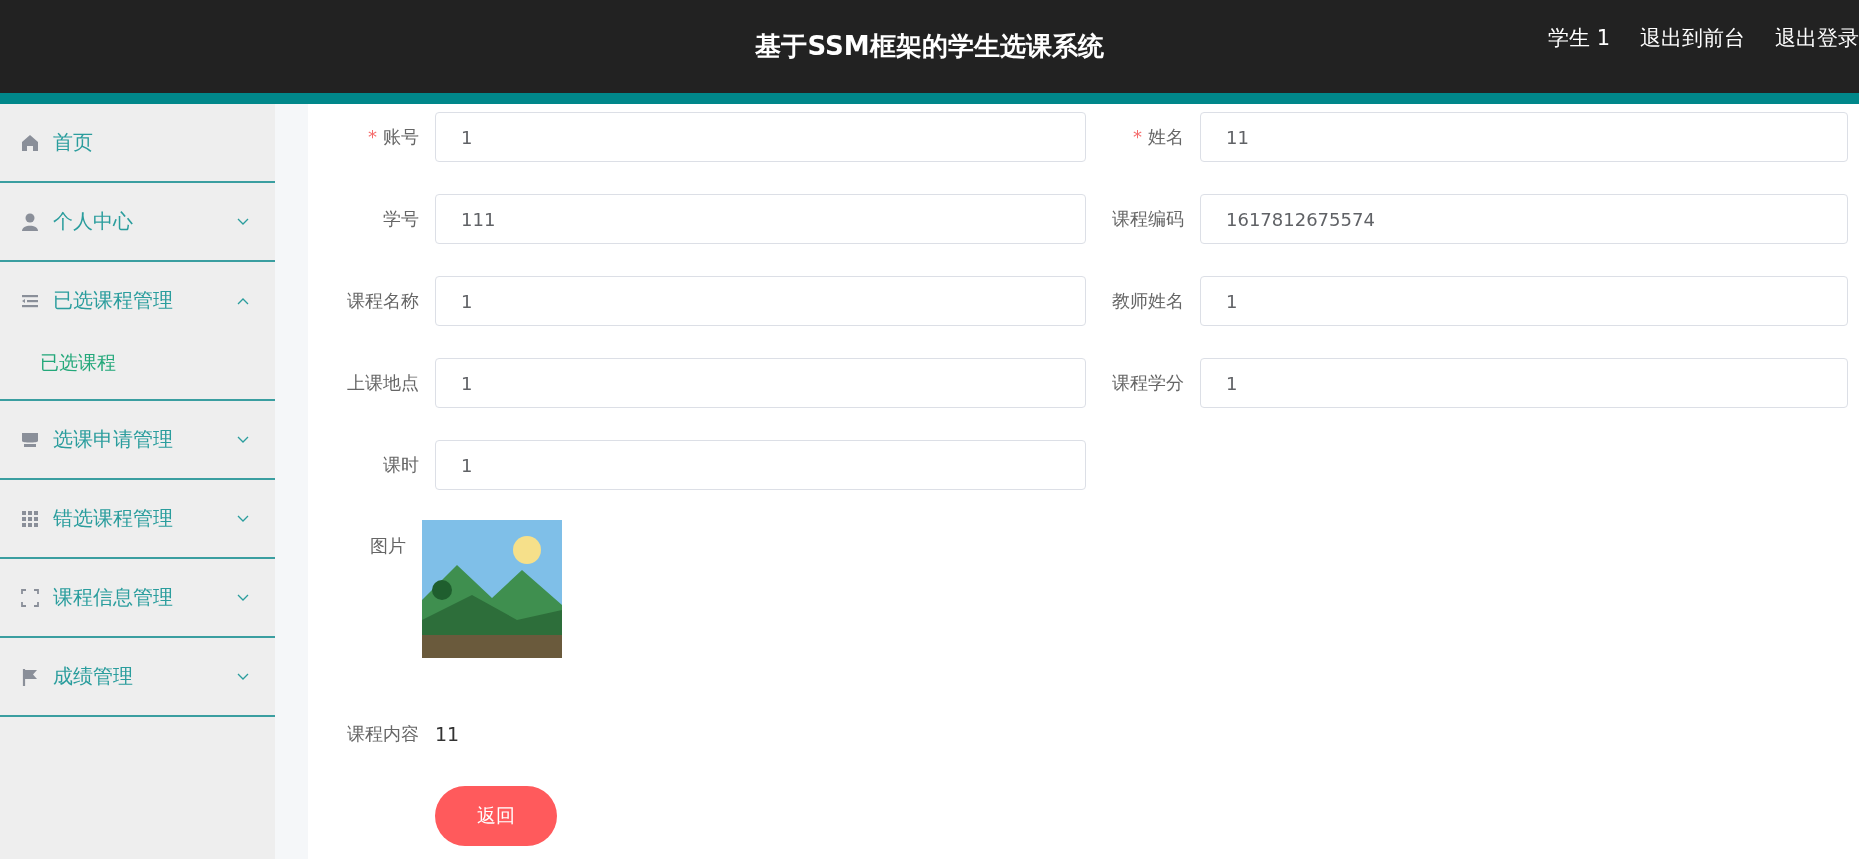  I want to click on field-label: 教师姓名, so click(1148, 300).